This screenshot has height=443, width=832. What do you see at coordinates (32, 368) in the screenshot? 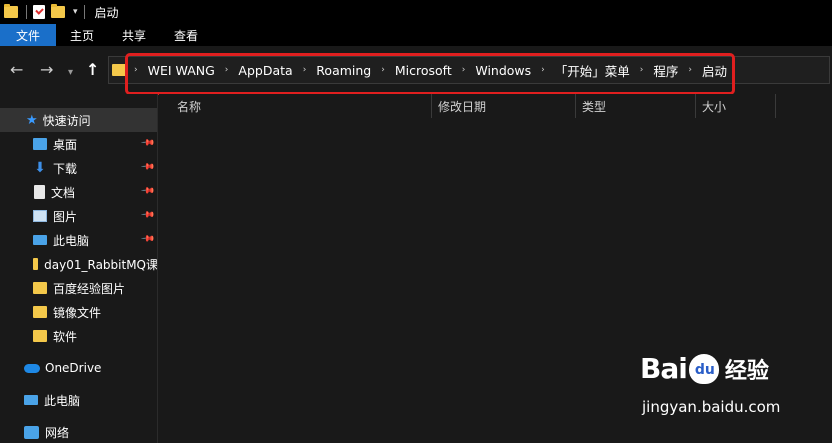
I see `cloud-icon` at bounding box center [32, 368].